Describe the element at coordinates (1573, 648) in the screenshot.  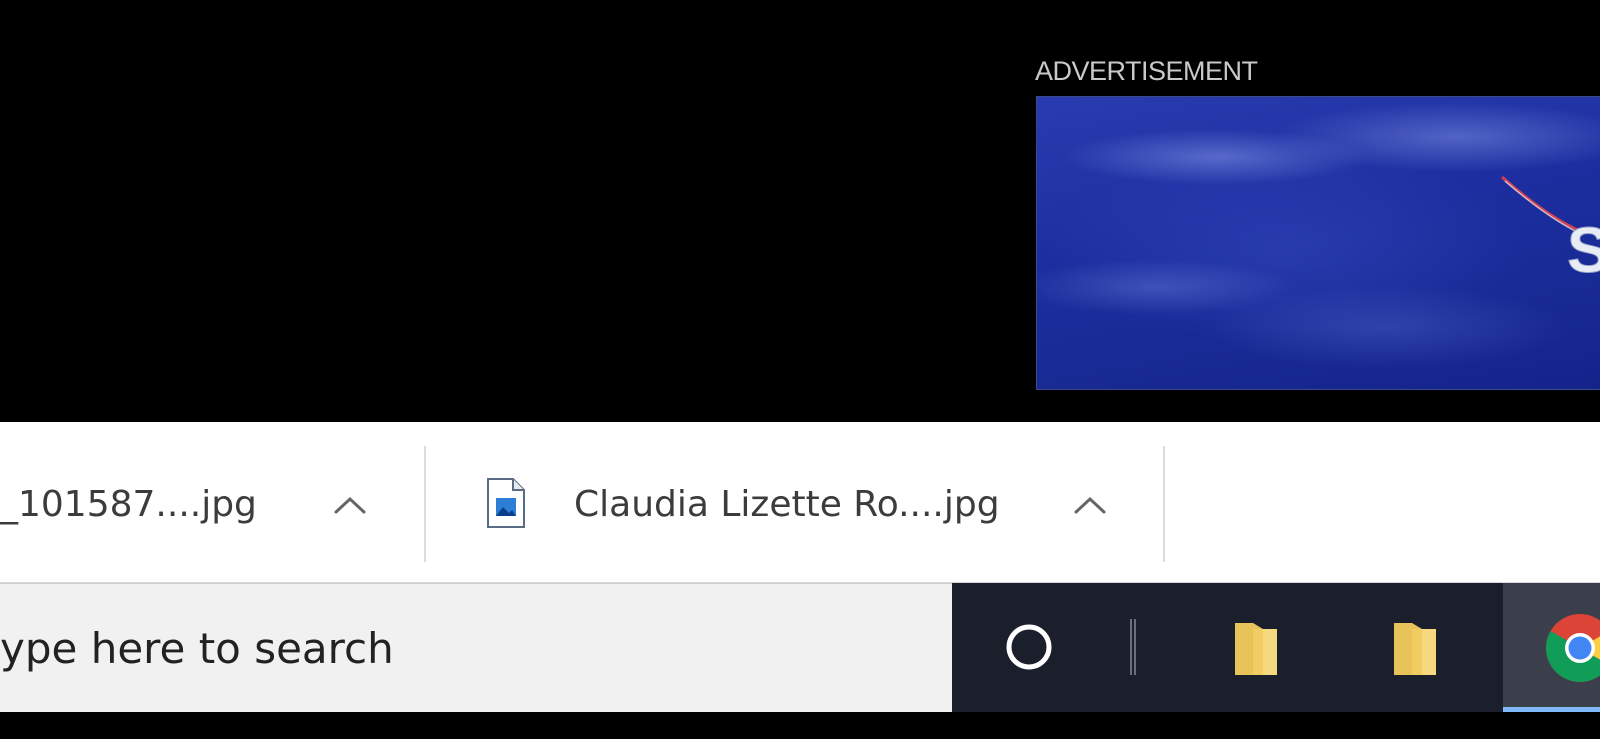
I see `chrome-icon` at that location.